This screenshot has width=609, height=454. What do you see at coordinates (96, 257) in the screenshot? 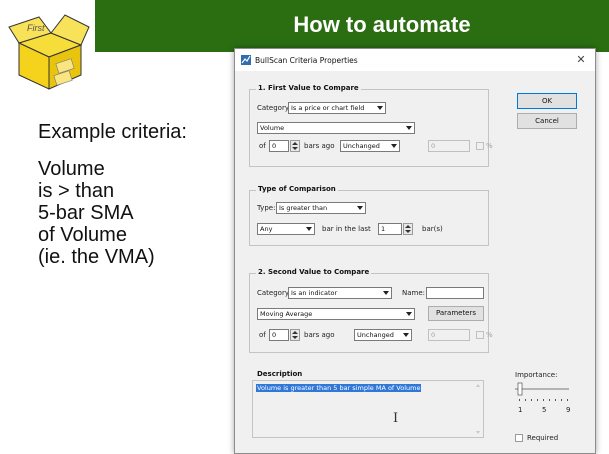
I see `criteria-line: (ie. the VMA)` at bounding box center [96, 257].